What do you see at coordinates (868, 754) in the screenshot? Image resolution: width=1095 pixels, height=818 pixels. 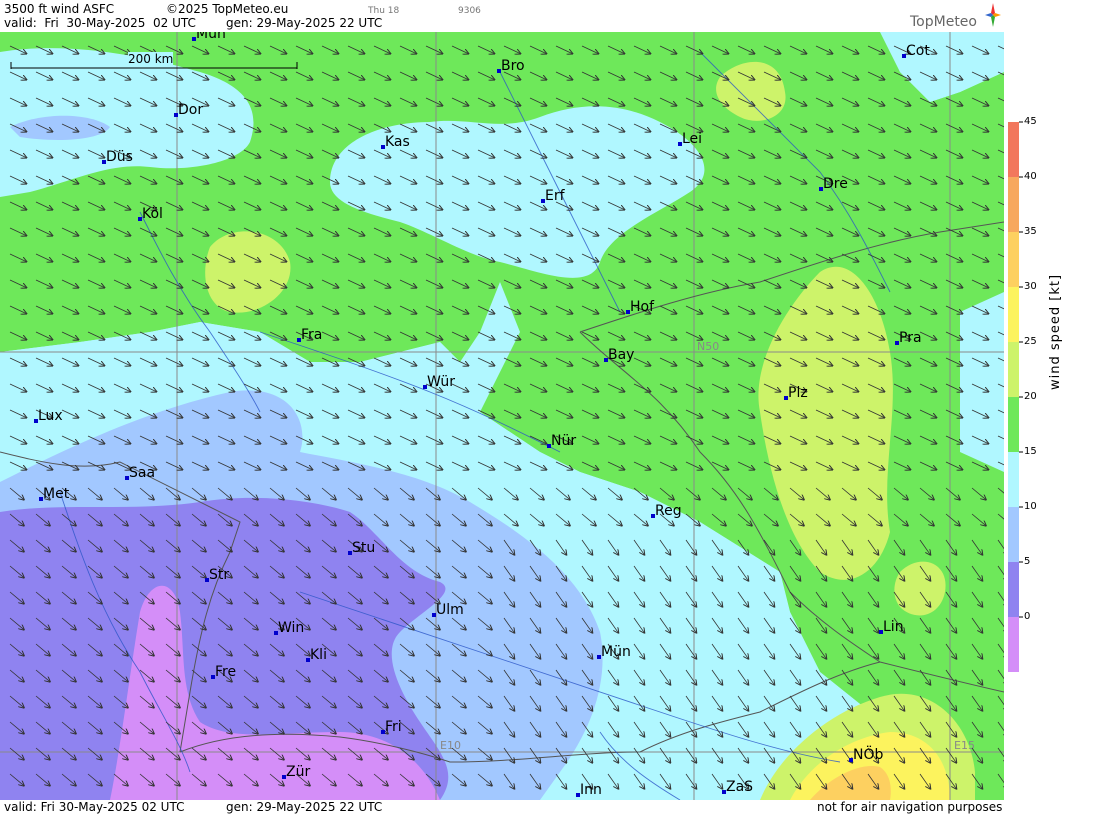 I see `city-label: NÖb` at bounding box center [868, 754].